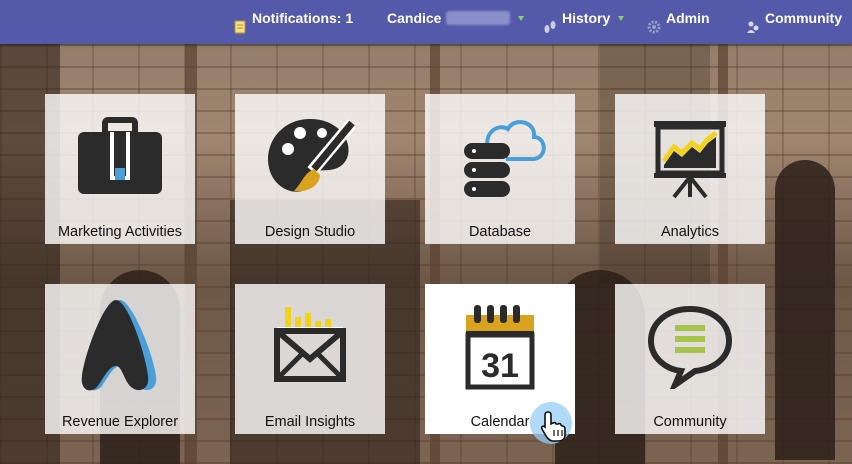 This screenshot has width=852, height=464. I want to click on notifications-link: Notifications: 1, so click(293, 18).